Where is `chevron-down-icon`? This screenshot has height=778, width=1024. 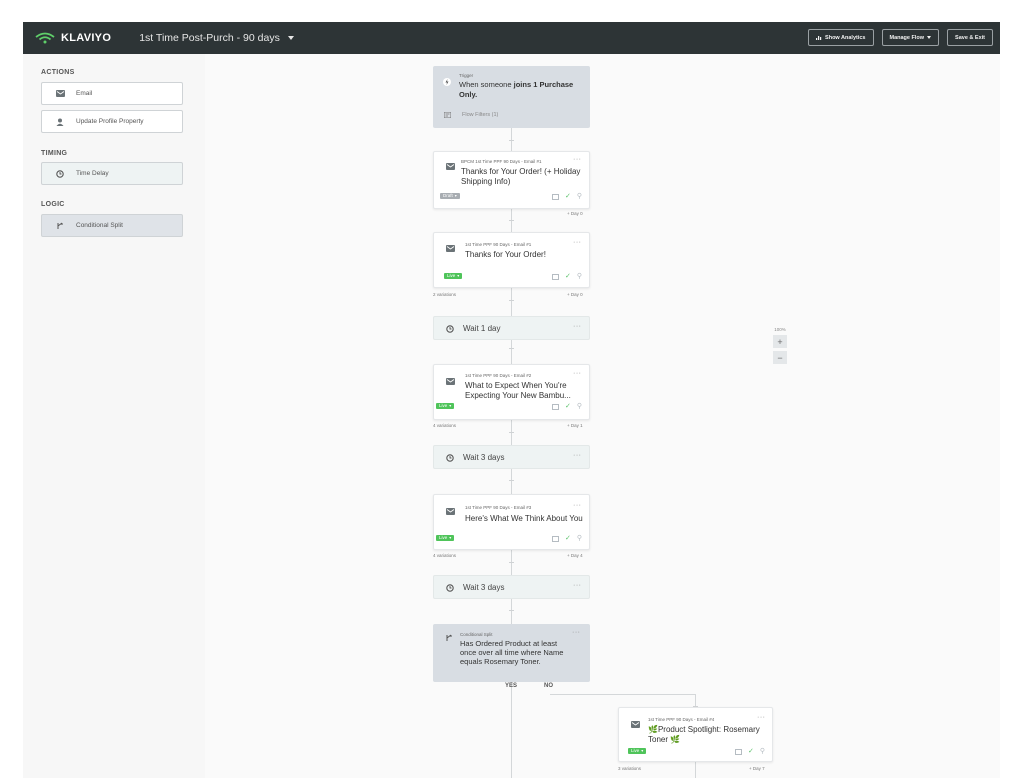
chevron-down-icon is located at coordinates (290, 38).